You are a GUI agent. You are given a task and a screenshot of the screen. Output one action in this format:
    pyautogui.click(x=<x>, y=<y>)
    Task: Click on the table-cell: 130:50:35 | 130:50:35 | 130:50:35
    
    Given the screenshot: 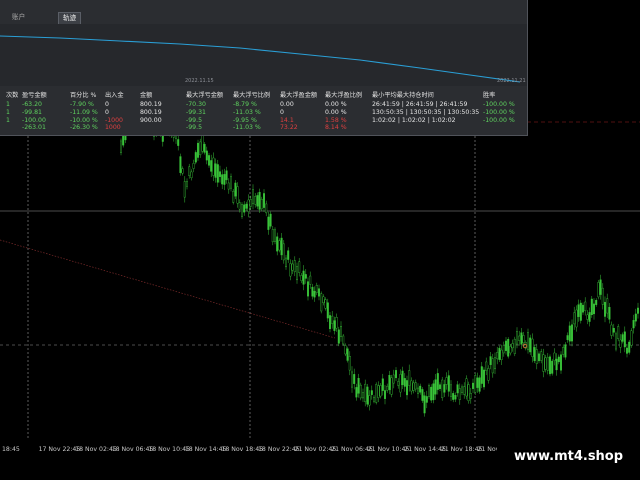 What is the action you would take?
    pyautogui.click(x=426, y=112)
    